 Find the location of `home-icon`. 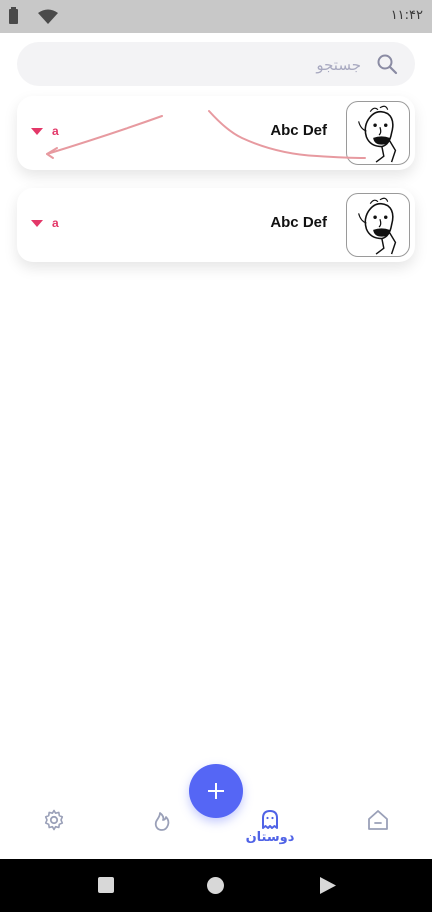

home-icon is located at coordinates (378, 820).